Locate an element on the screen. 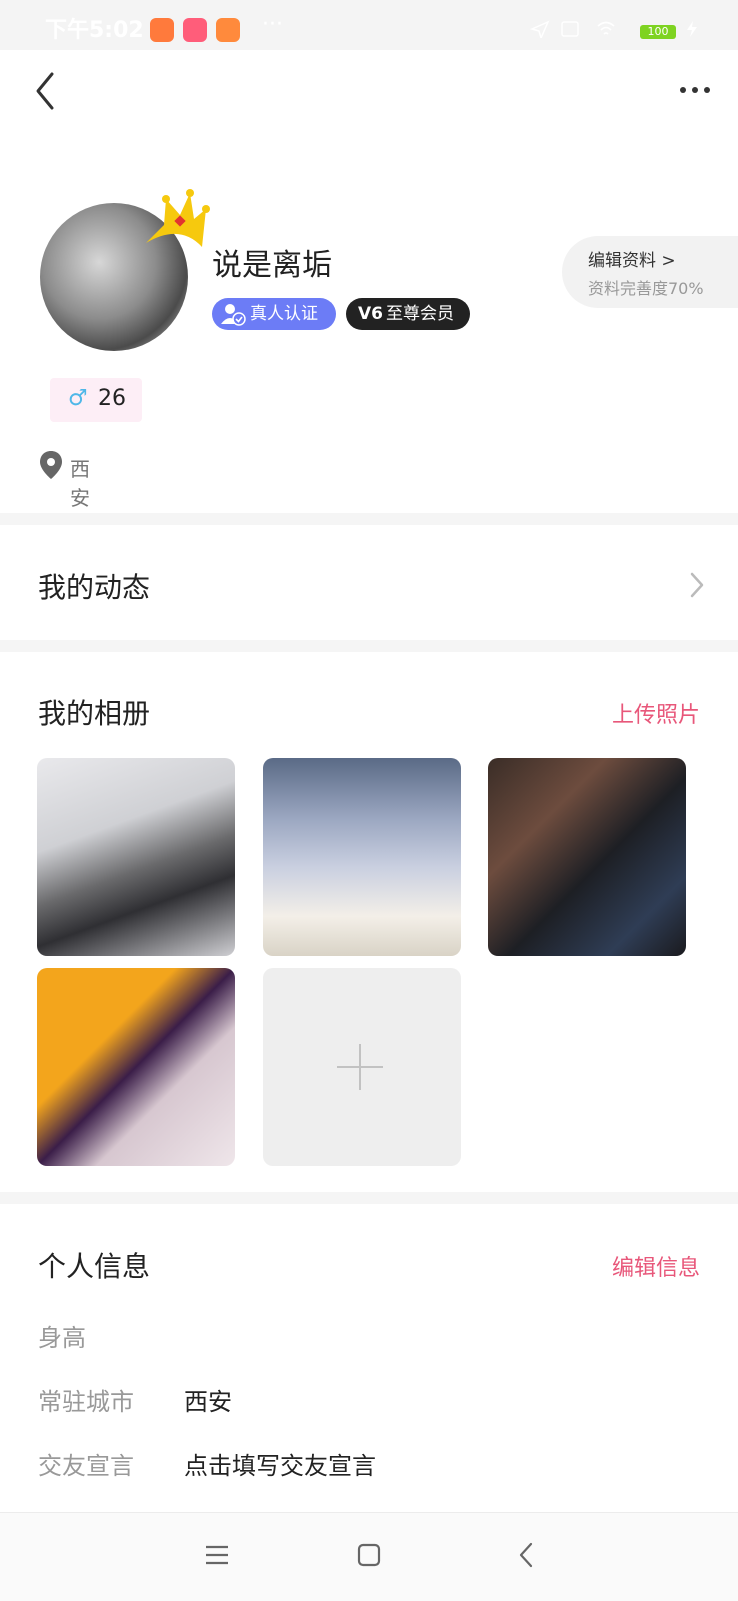  system-nav-bar is located at coordinates (369, 1556).